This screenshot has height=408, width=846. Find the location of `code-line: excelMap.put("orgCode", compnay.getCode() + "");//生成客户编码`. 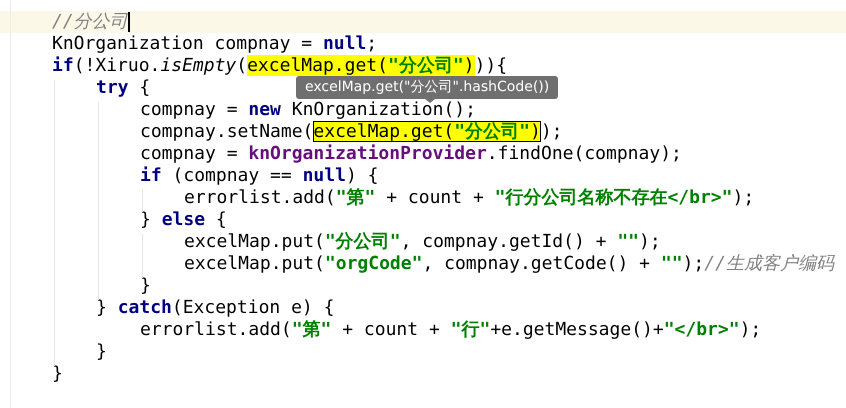

code-line: excelMap.put("orgCode", compnay.getCode() + "");//生成客户编码 is located at coordinates (509, 264).